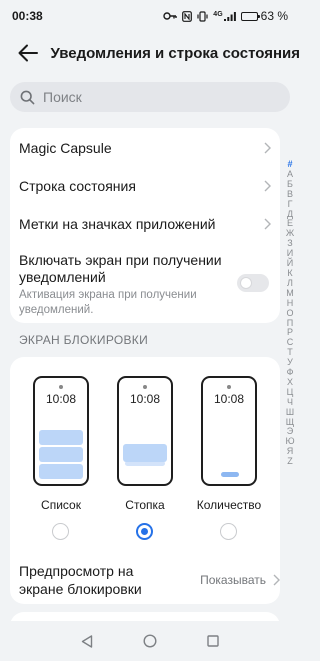 The image size is (320, 661). I want to click on status-bar-label: Строка состояния, so click(77, 186).